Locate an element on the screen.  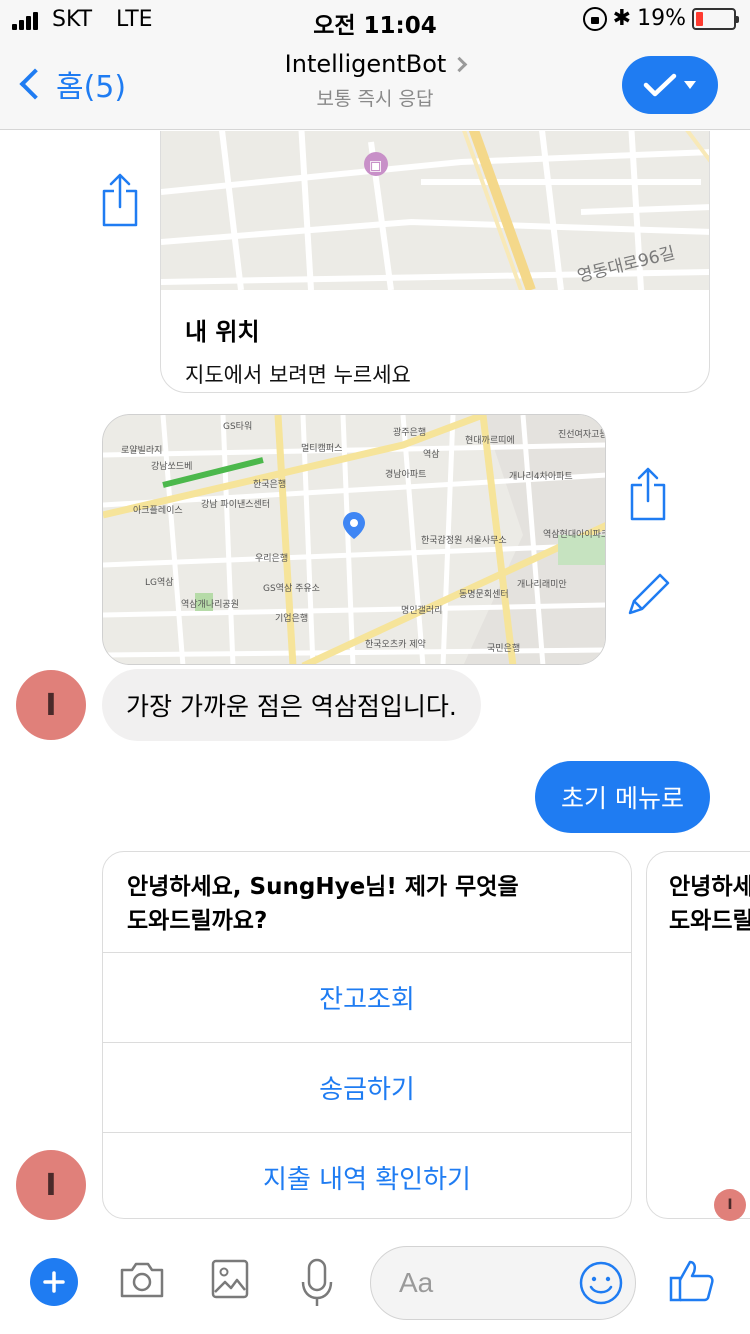
user-message-bubble: 초기 메뉴로 is located at coordinates (622, 797).